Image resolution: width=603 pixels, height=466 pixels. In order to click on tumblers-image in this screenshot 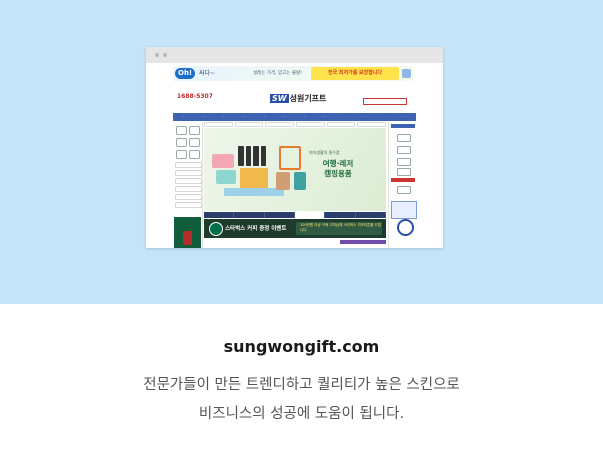, I will do `click(252, 156)`.